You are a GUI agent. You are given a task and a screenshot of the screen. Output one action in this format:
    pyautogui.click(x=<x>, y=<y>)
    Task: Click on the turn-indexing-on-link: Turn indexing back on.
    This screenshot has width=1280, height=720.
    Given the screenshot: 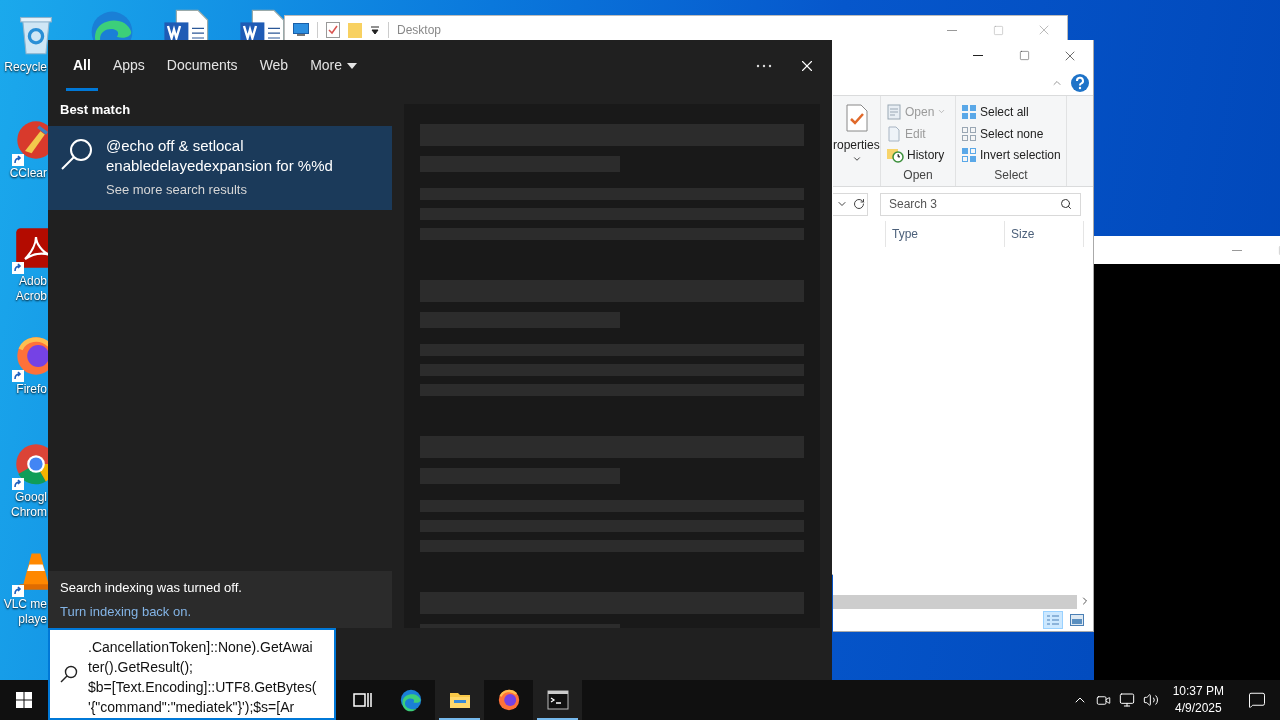 What is the action you would take?
    pyautogui.click(x=220, y=611)
    